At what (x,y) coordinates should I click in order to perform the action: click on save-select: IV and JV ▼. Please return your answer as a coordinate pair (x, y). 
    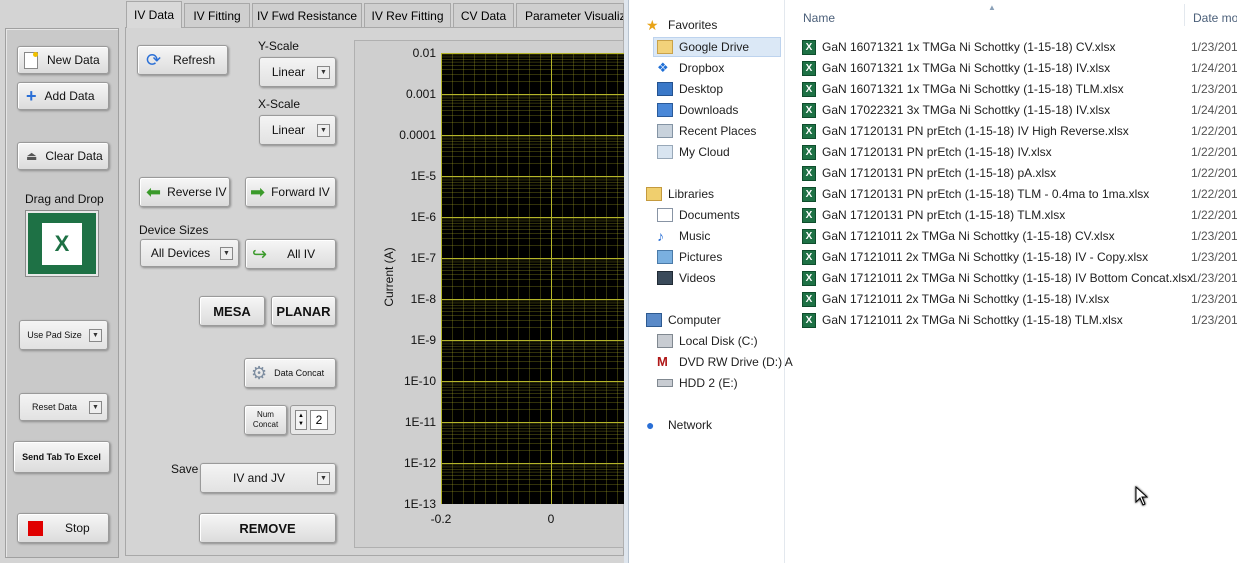
    Looking at the image, I should click on (268, 478).